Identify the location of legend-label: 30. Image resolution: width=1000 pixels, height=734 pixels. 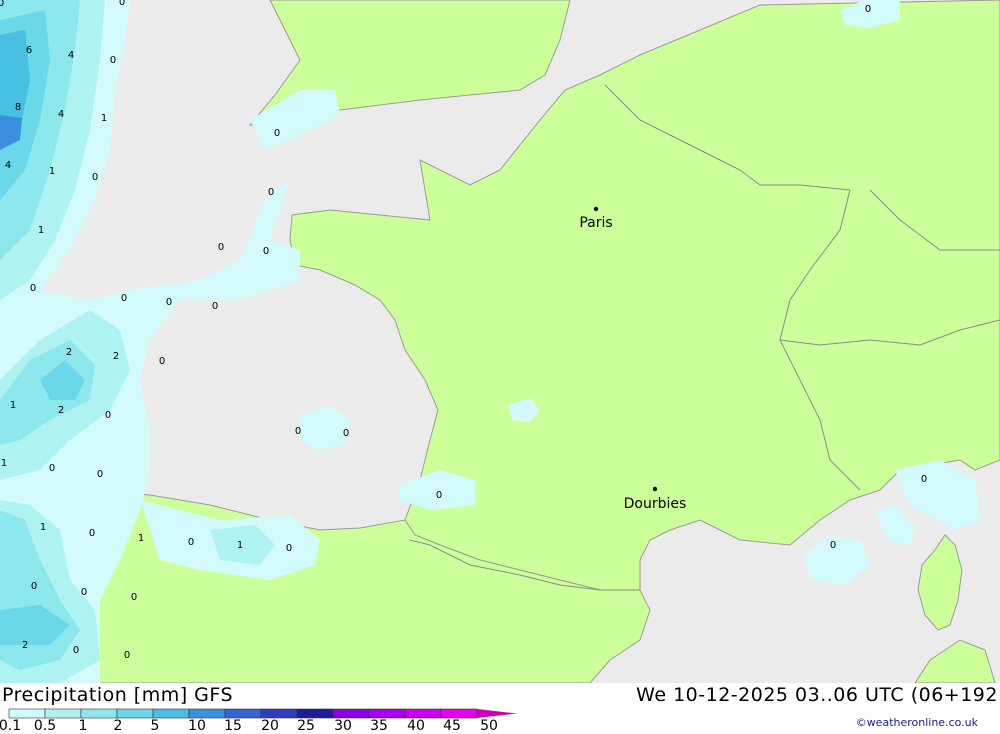
(343, 726).